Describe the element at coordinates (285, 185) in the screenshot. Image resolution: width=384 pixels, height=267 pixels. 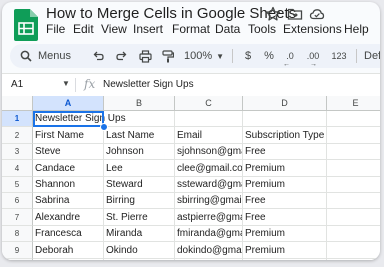
I see `cell-d5: Premium` at that location.